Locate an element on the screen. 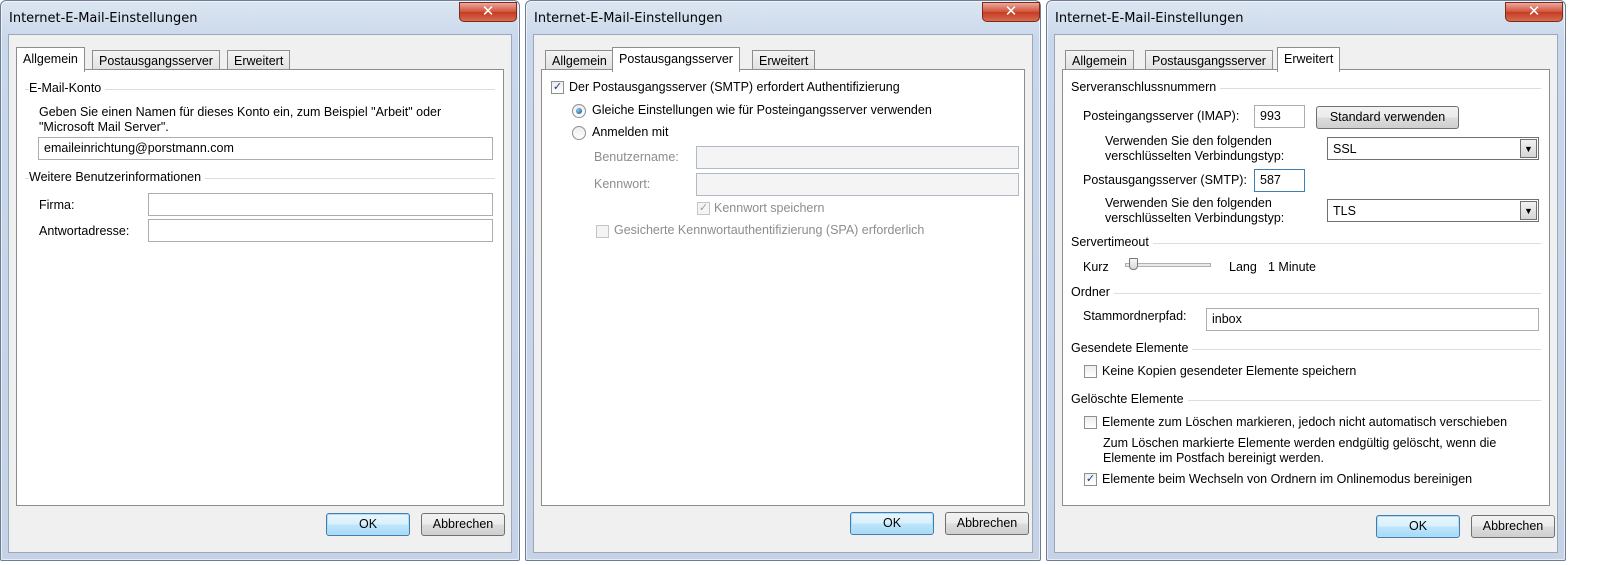  group-title-server-timeout: Servertimeout is located at coordinates (1112, 242).